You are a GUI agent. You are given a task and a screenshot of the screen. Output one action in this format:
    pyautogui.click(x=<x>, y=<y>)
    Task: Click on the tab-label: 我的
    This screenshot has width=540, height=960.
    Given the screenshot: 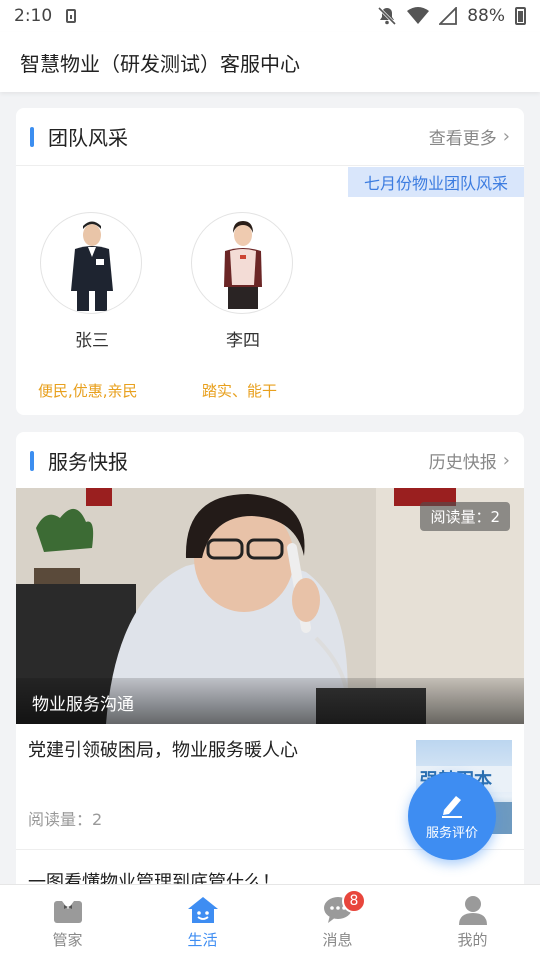 What is the action you would take?
    pyautogui.click(x=472, y=940)
    